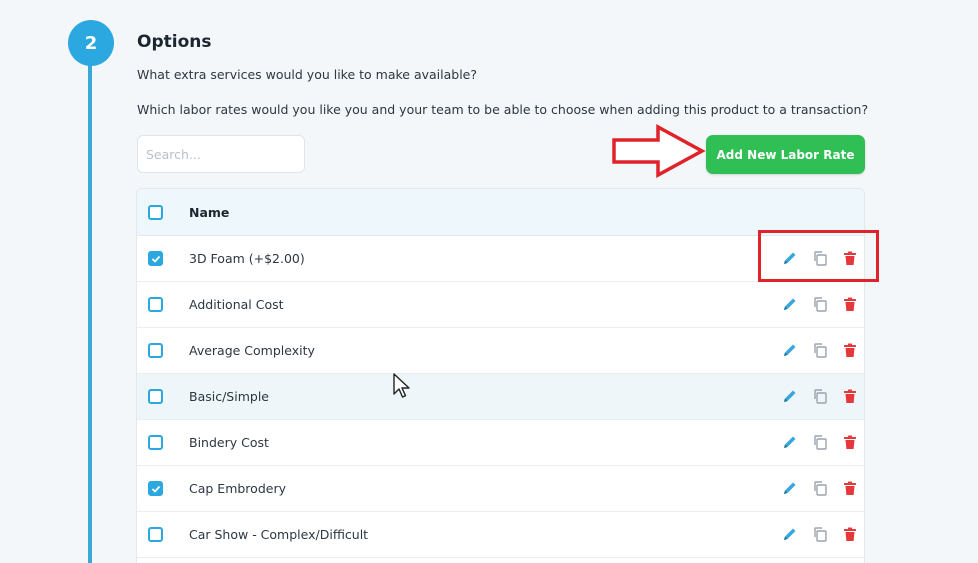 The image size is (978, 563). What do you see at coordinates (500, 259) in the screenshot?
I see `table-row: 3D Foam (+$2.00)` at bounding box center [500, 259].